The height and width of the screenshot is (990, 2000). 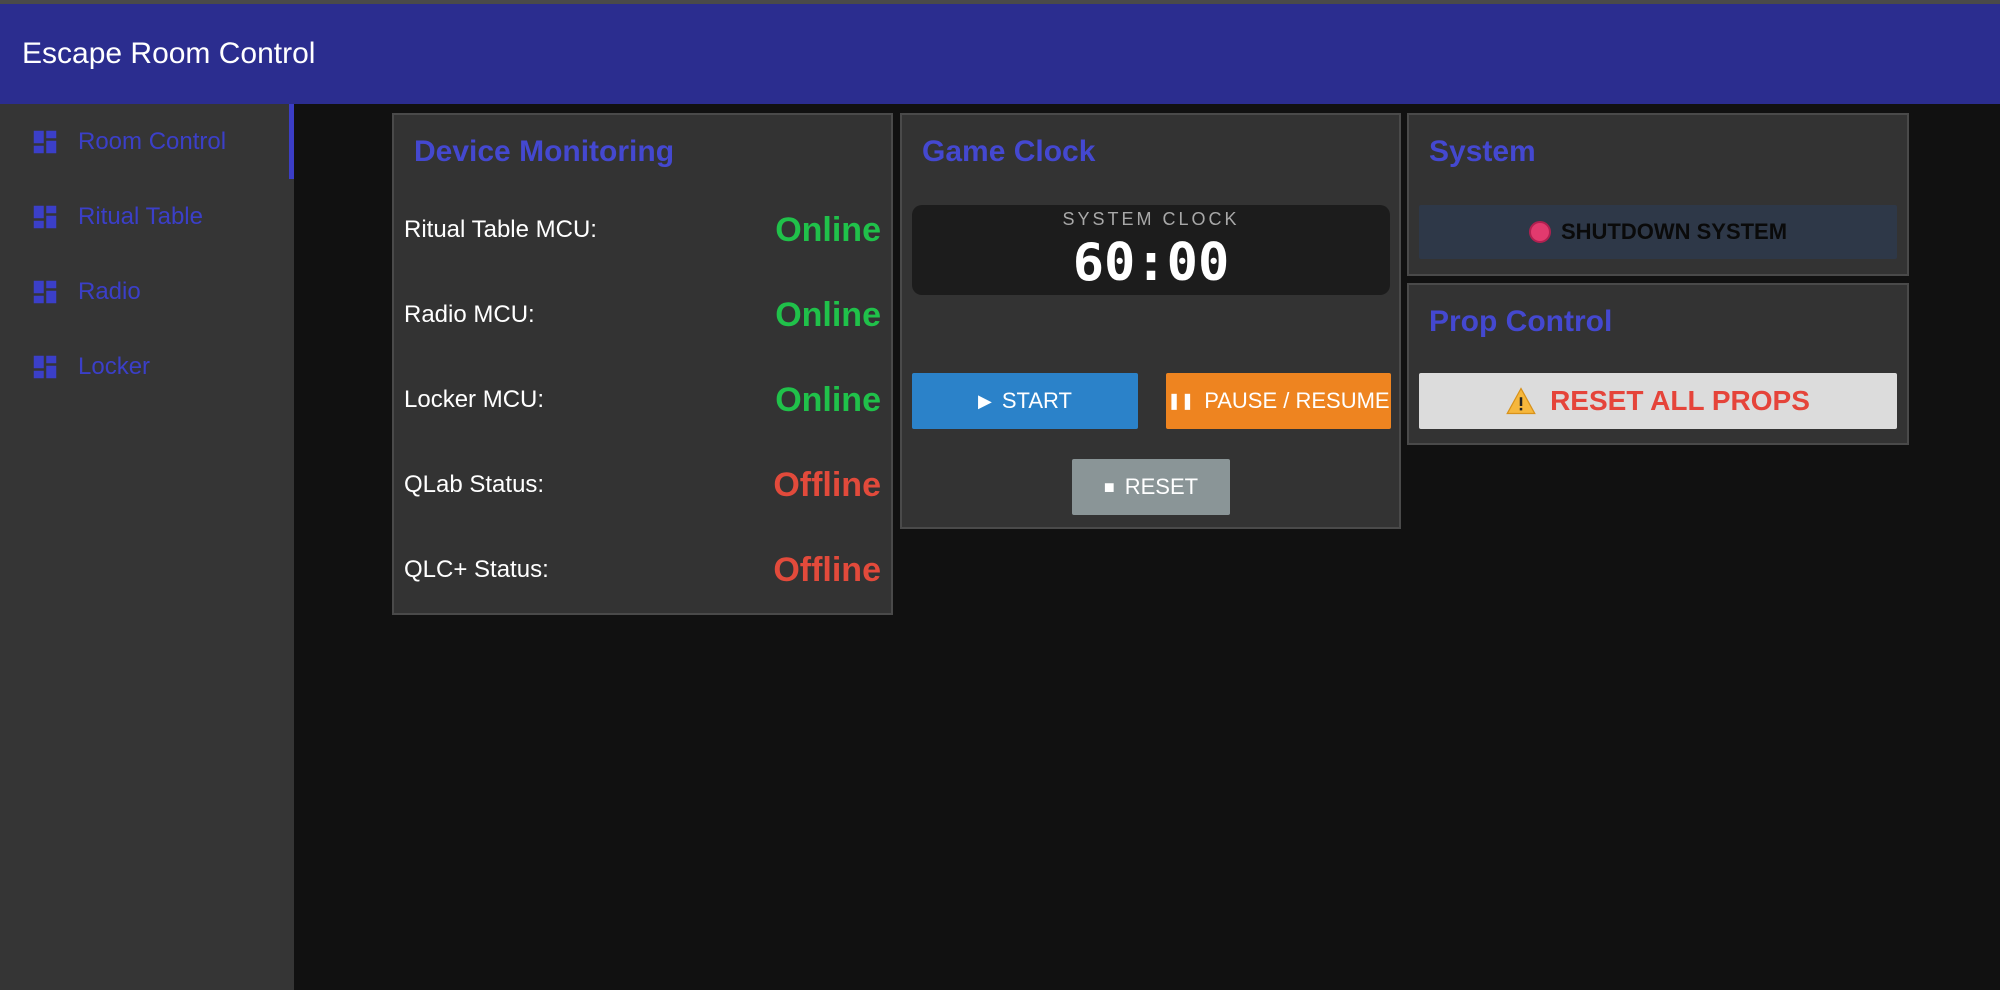 What do you see at coordinates (114, 366) in the screenshot?
I see `sidebar-item-label: Locker` at bounding box center [114, 366].